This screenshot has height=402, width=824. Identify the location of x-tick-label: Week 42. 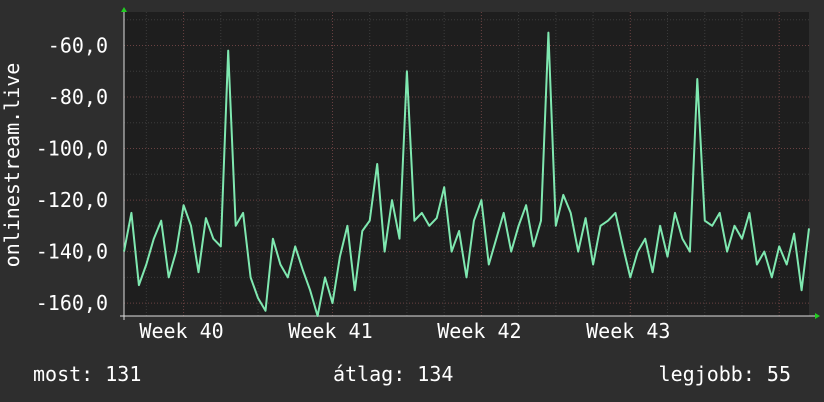
(479, 331).